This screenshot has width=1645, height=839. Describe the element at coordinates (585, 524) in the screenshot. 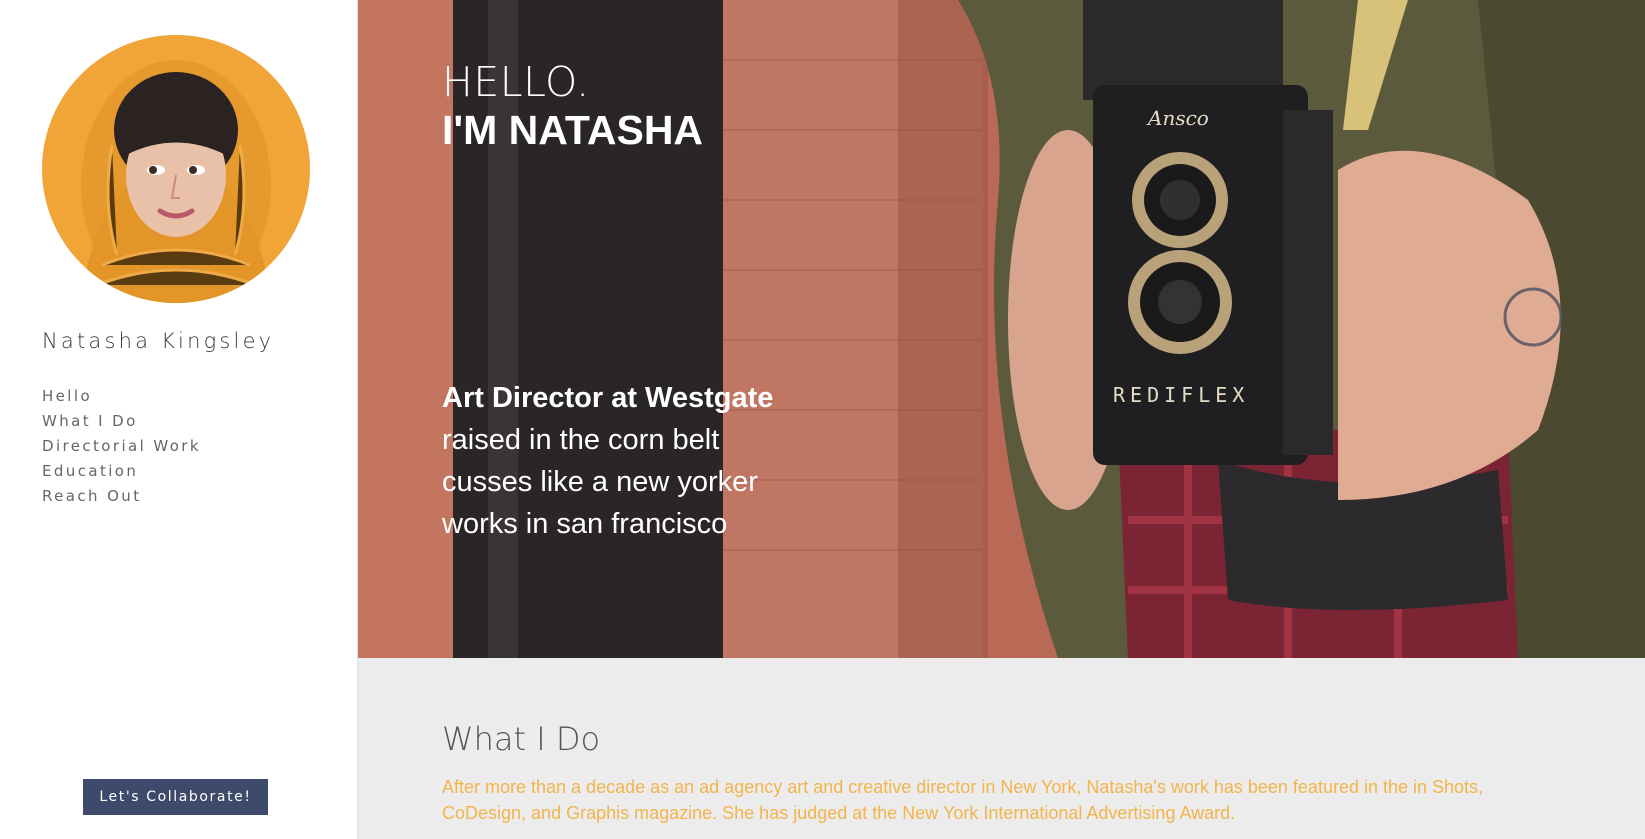

I see `hero-bio-line: works in san francisco` at that location.